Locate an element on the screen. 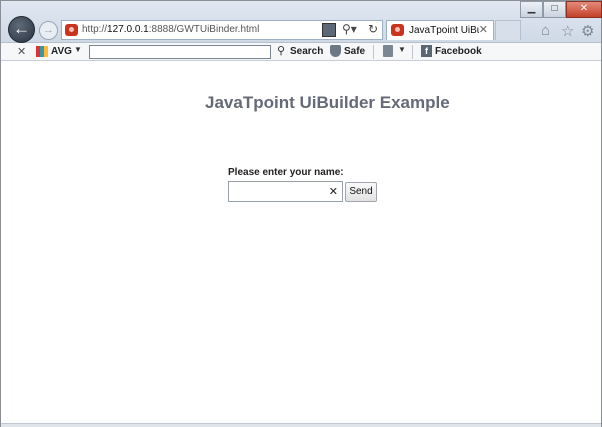 Image resolution: width=602 pixels, height=427 pixels. window-bottom-edge is located at coordinates (301, 425).